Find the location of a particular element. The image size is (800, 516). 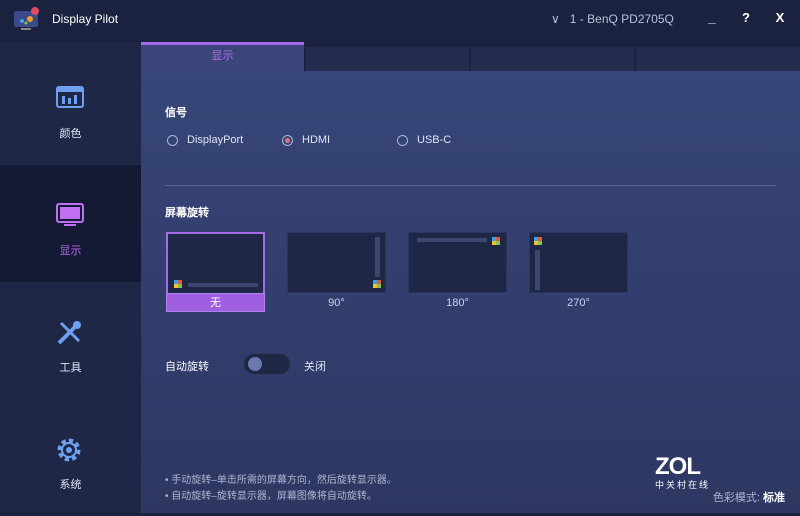

divider is located at coordinates (470, 185).